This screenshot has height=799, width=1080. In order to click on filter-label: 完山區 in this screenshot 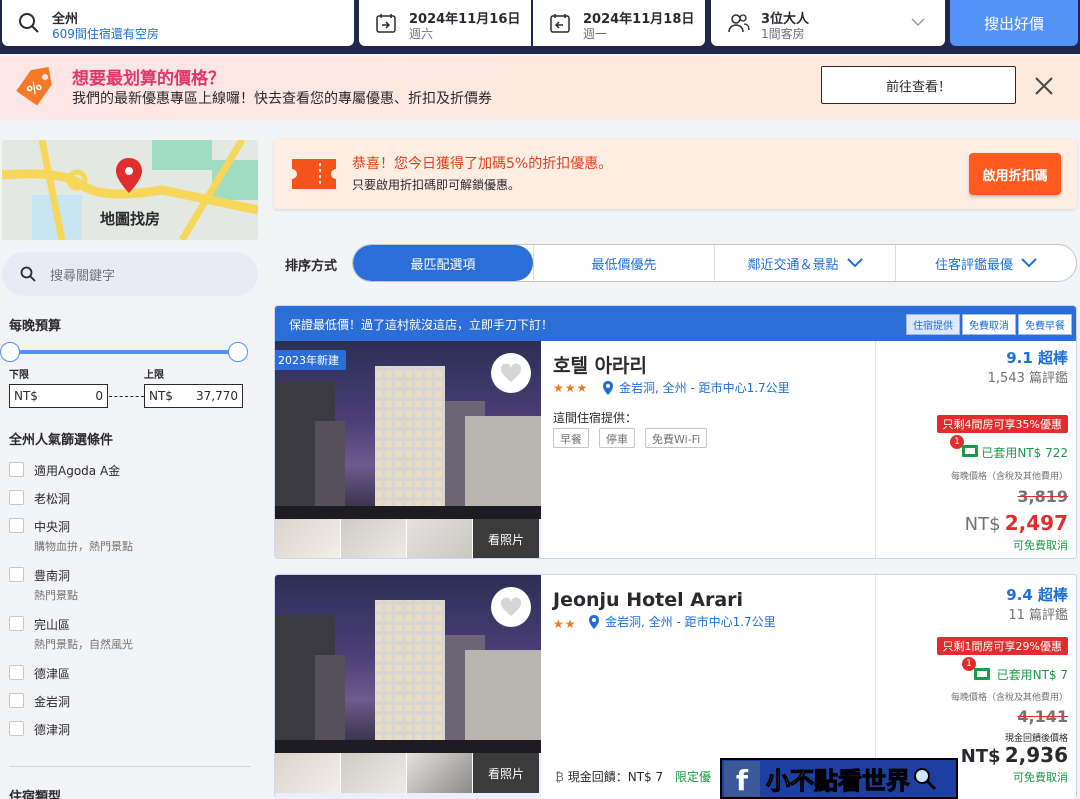, I will do `click(52, 625)`.